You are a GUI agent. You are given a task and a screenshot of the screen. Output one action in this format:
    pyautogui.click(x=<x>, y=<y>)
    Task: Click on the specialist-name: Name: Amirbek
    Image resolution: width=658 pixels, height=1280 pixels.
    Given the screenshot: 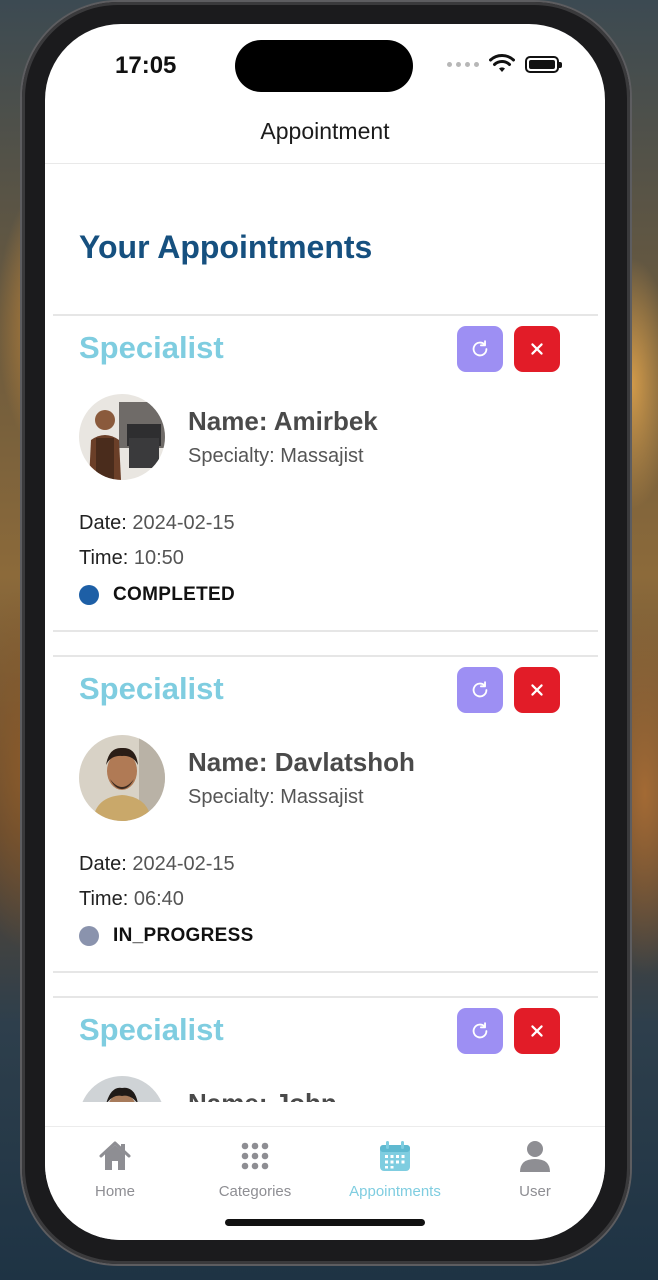 What is the action you would take?
    pyautogui.click(x=283, y=421)
    